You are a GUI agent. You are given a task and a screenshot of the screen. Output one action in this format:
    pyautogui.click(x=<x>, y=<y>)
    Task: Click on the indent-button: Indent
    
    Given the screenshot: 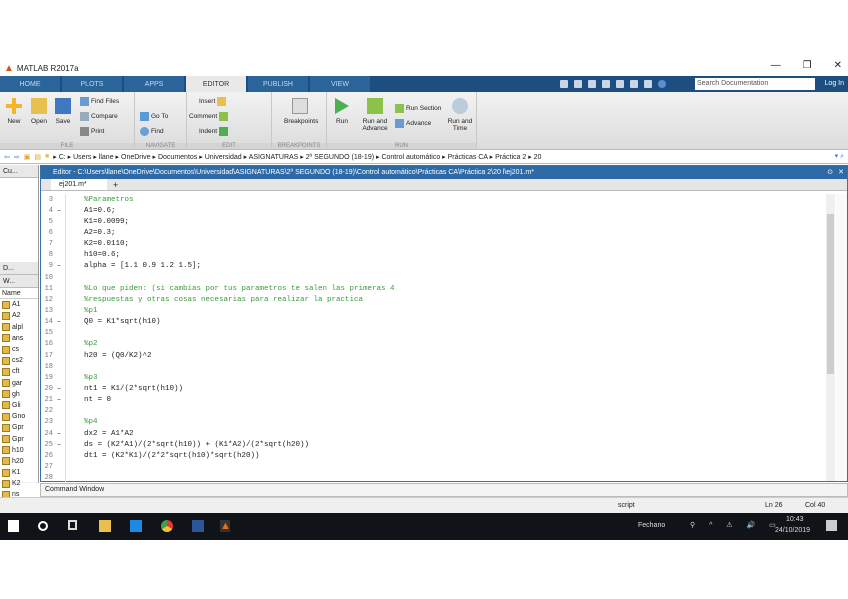 What is the action you would take?
    pyautogui.click(x=214, y=131)
    